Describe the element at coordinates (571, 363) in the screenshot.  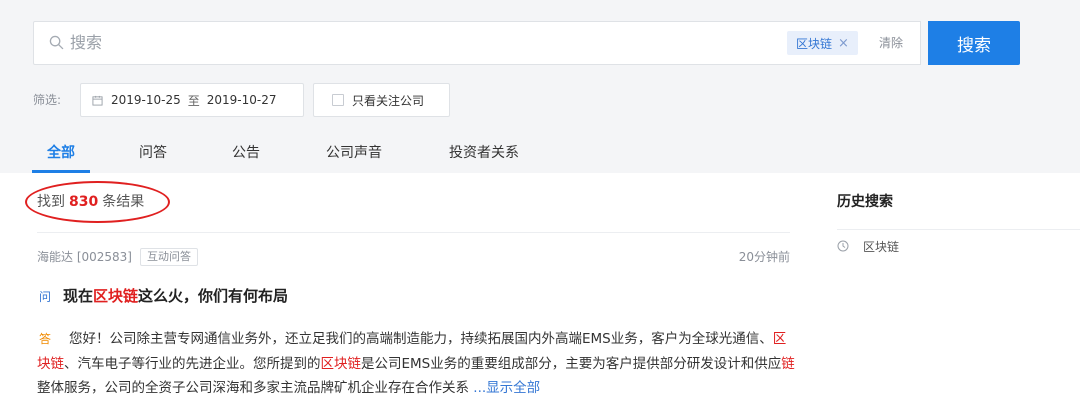
I see `answer-segment: 是公司EMS业务的重要组成部分，主要为客户提供部分研发设计和供应` at that location.